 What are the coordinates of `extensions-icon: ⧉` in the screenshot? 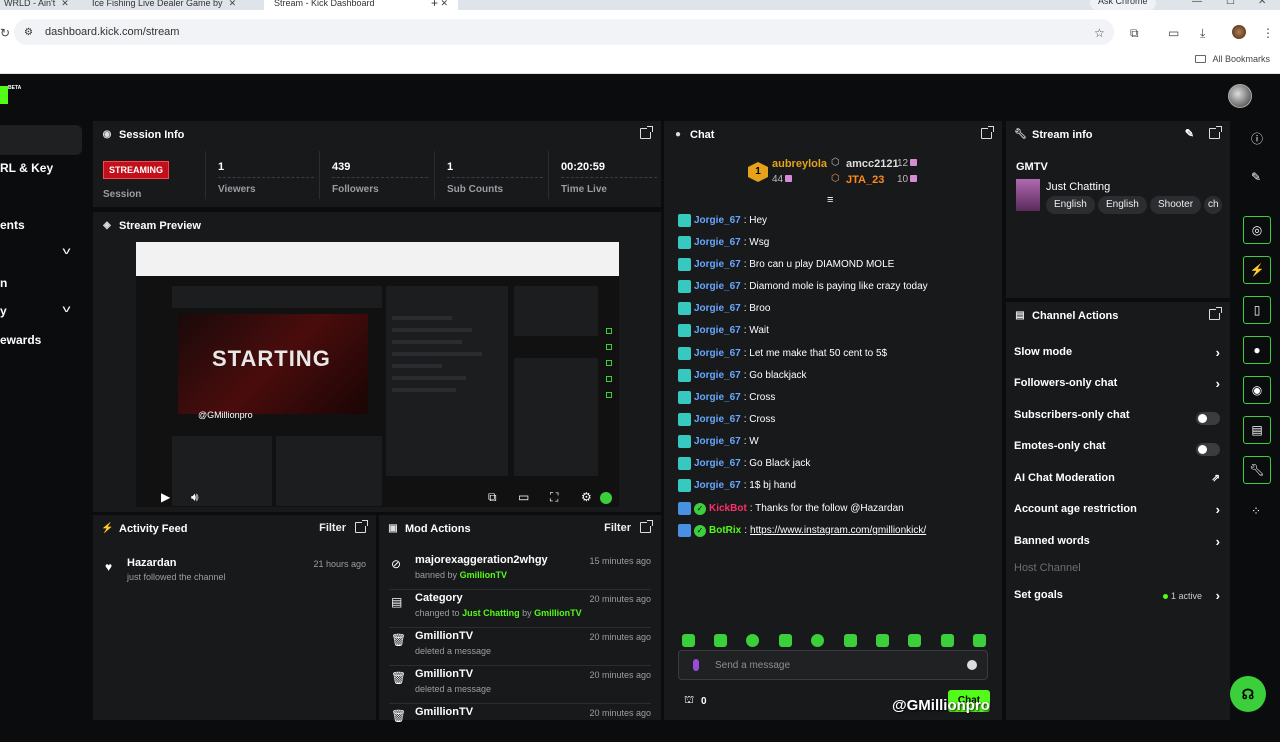 It's located at (1134, 33).